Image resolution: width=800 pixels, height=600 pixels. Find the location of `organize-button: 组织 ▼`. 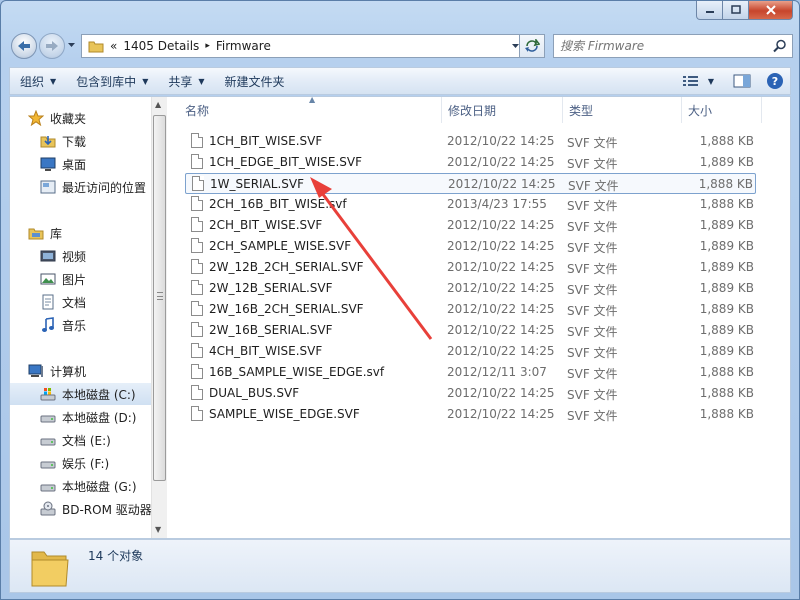

organize-button: 组织 ▼ is located at coordinates (38, 81).